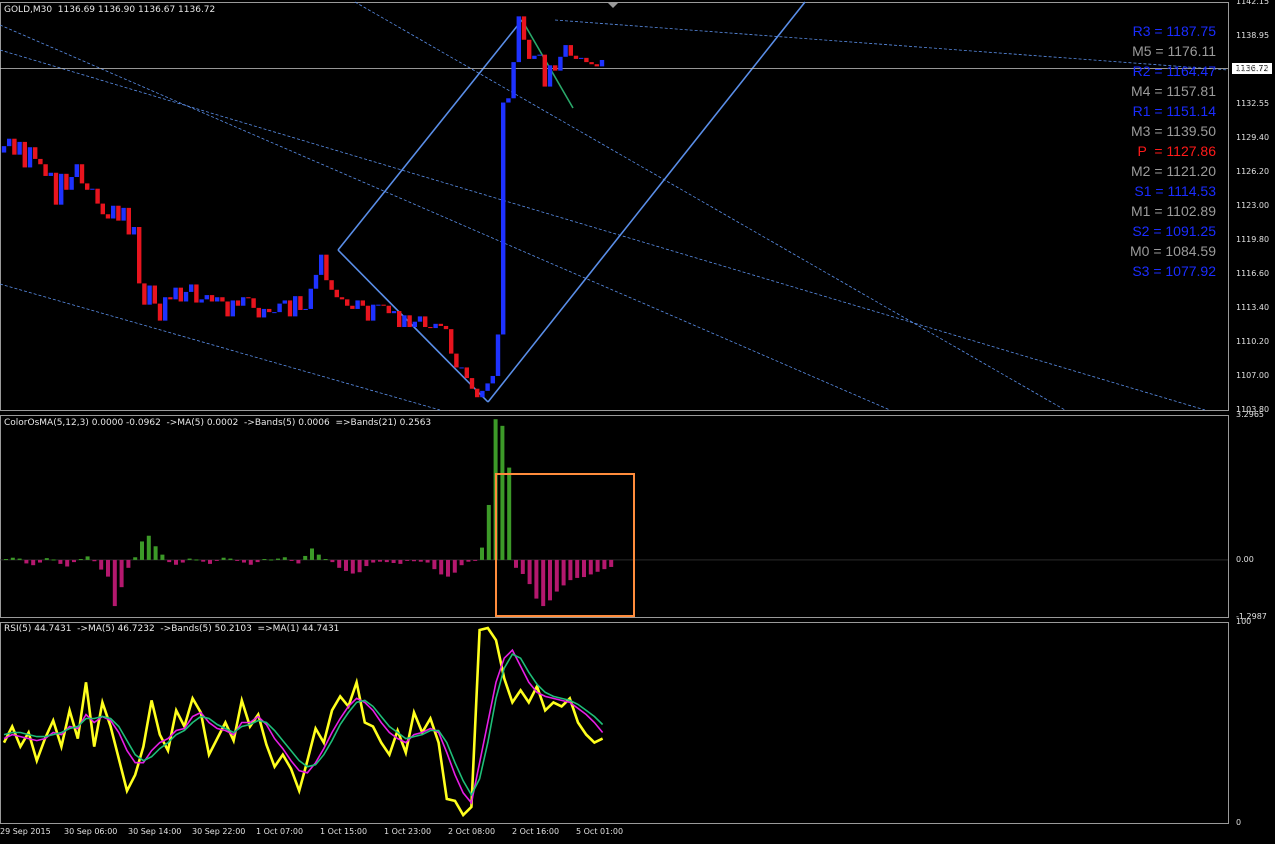  What do you see at coordinates (1174, 51) in the screenshot?
I see `pivot-level: M5 = 1176.11` at bounding box center [1174, 51].